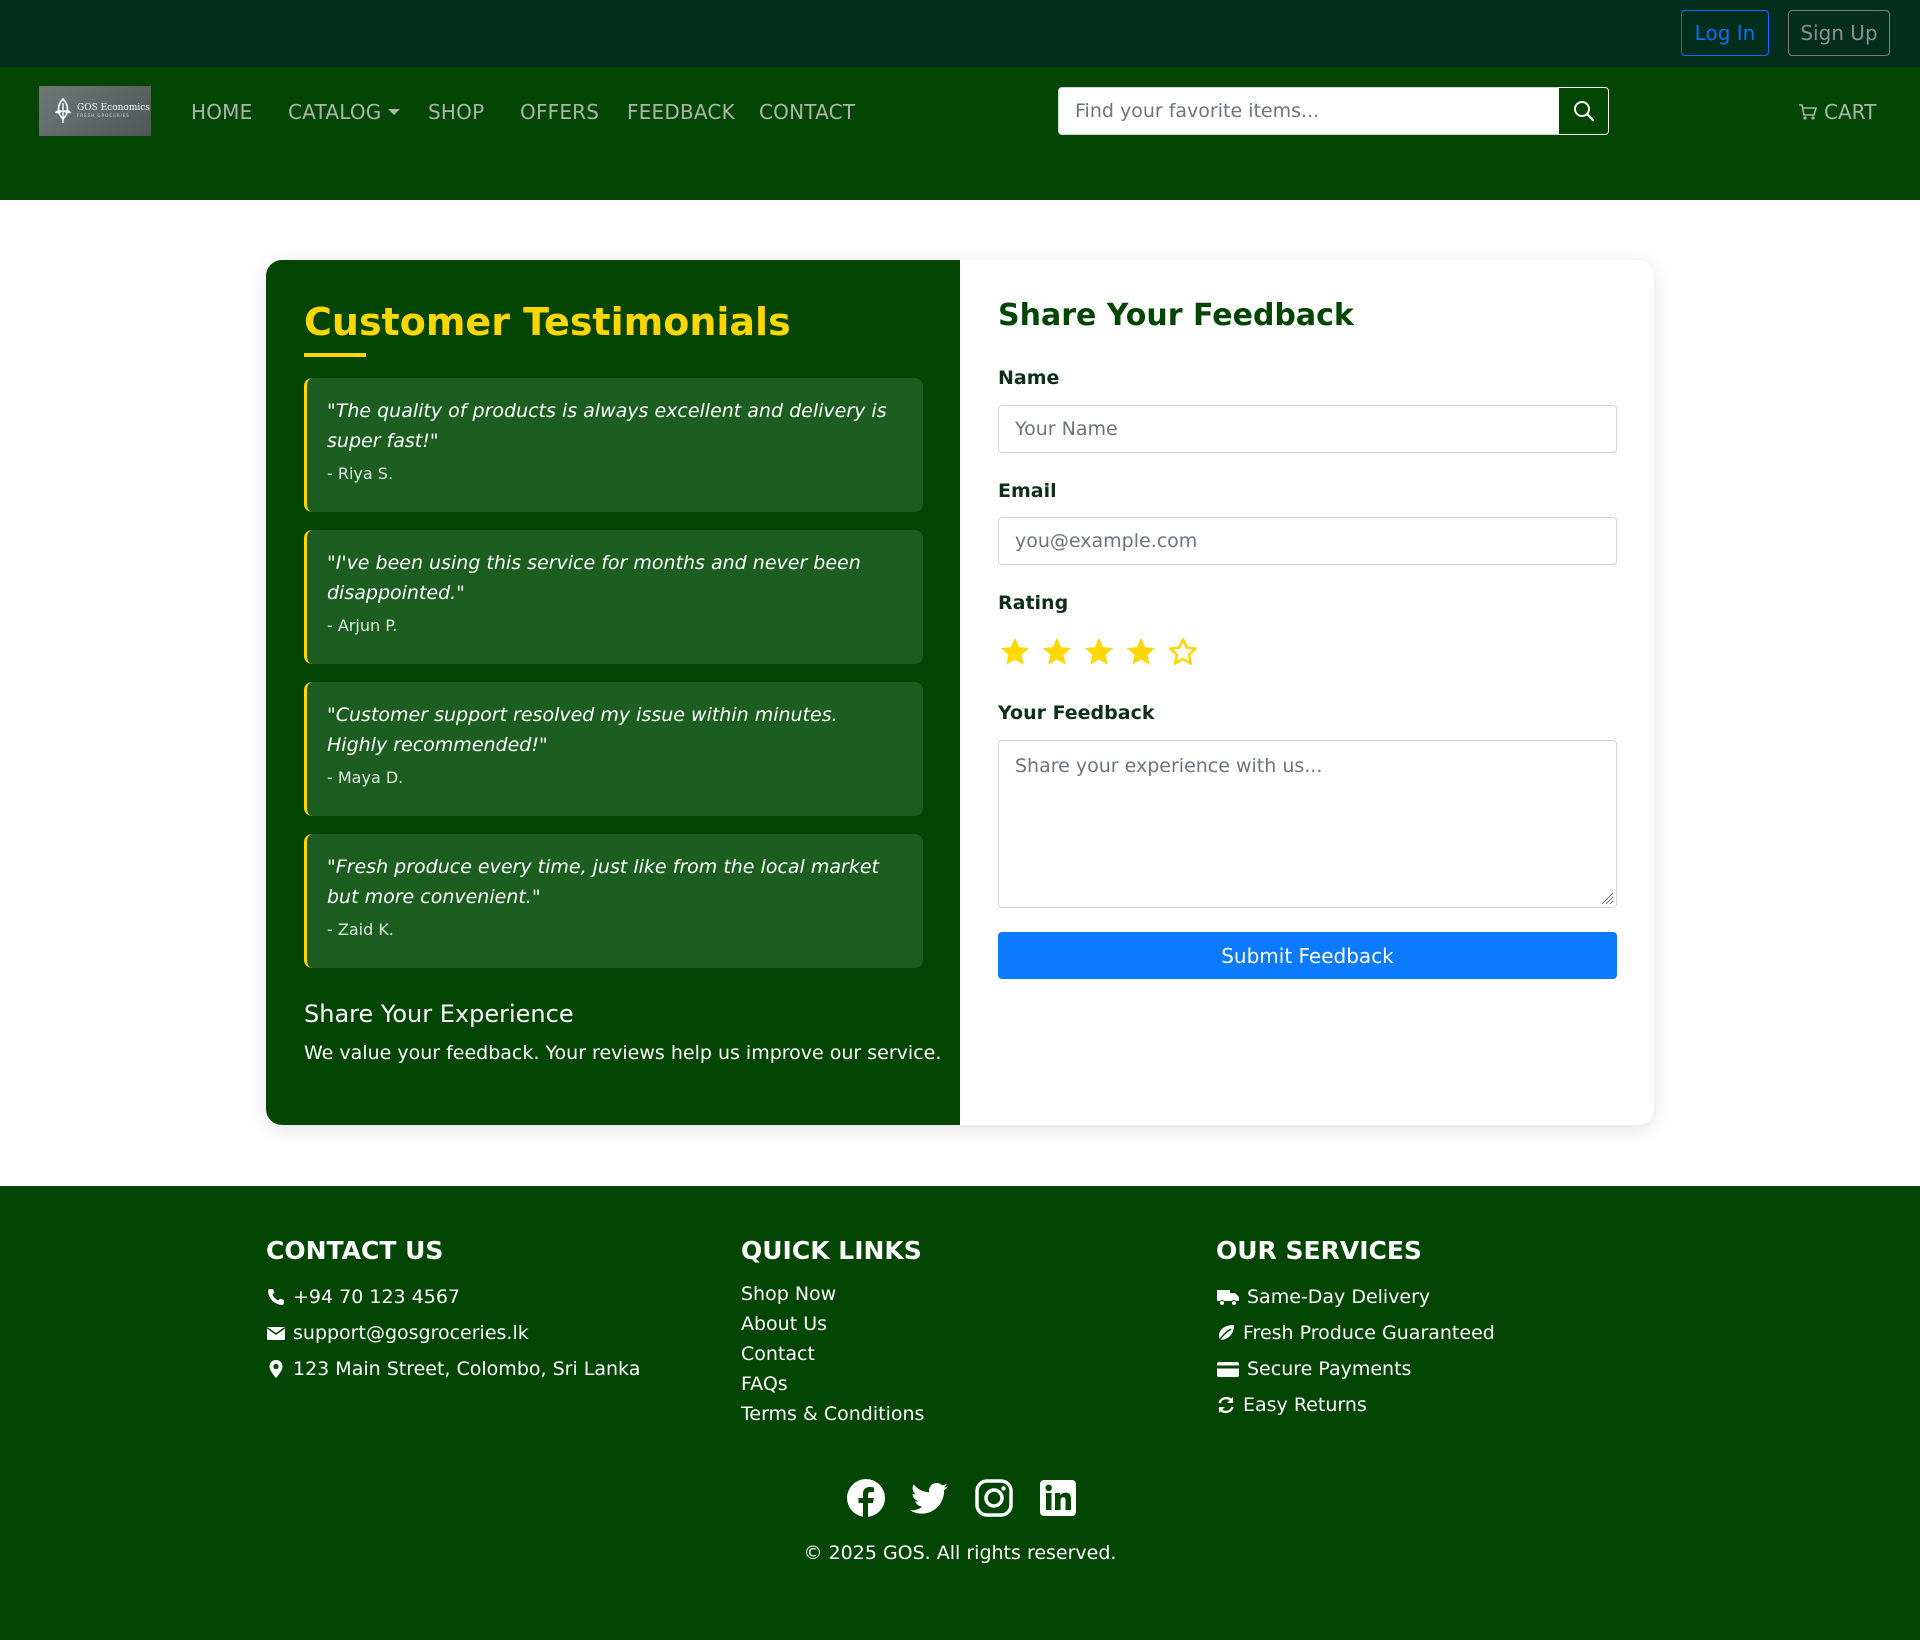 The width and height of the screenshot is (1920, 1640). I want to click on linkedin-icon, so click(1058, 1498).